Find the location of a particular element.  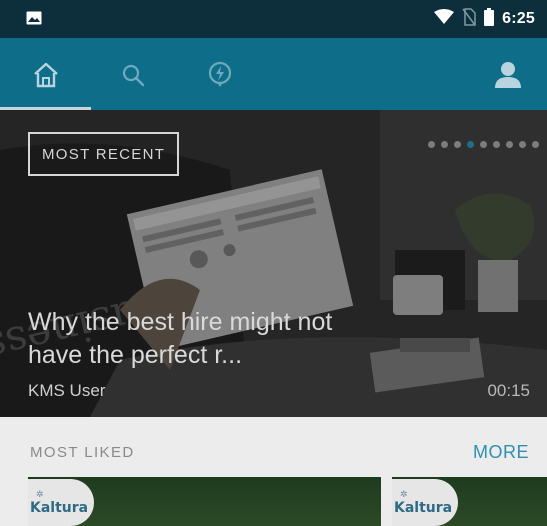

nav-profile-button is located at coordinates (508, 75).